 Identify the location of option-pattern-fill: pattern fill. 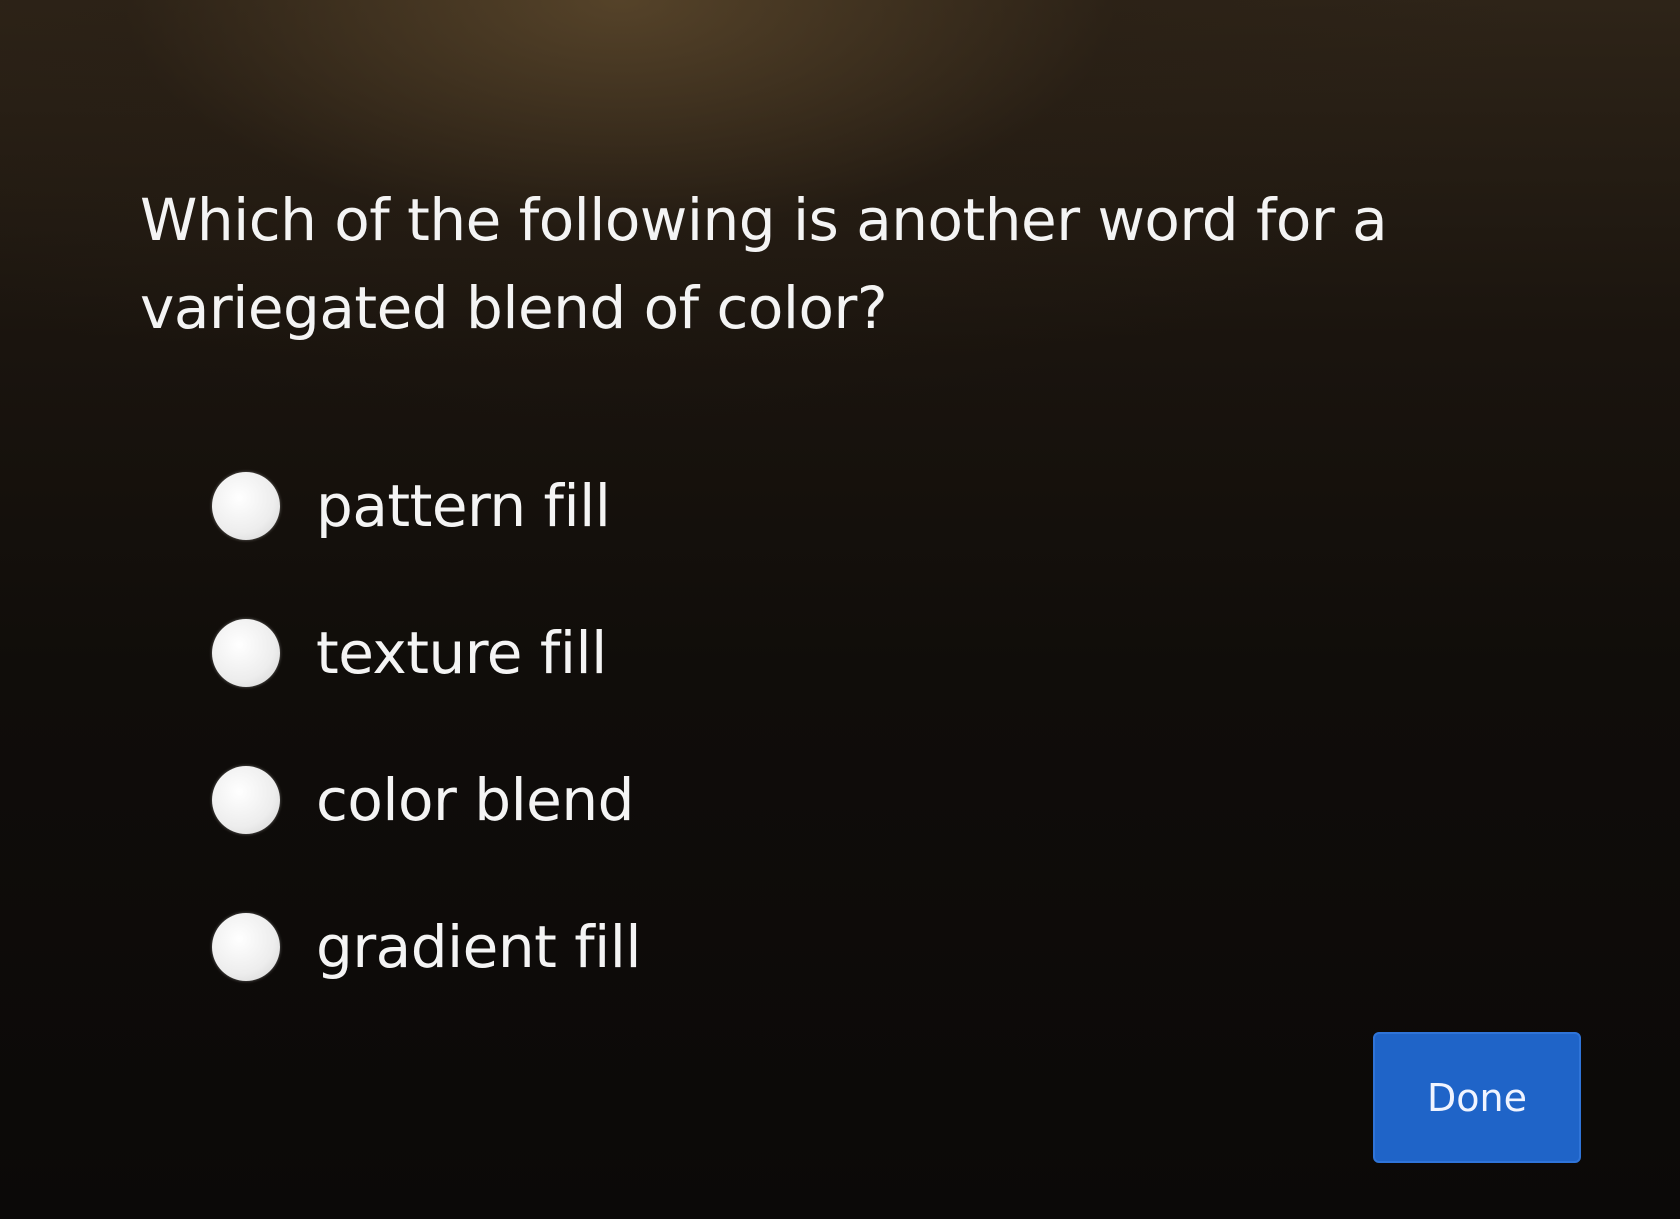
(426, 506).